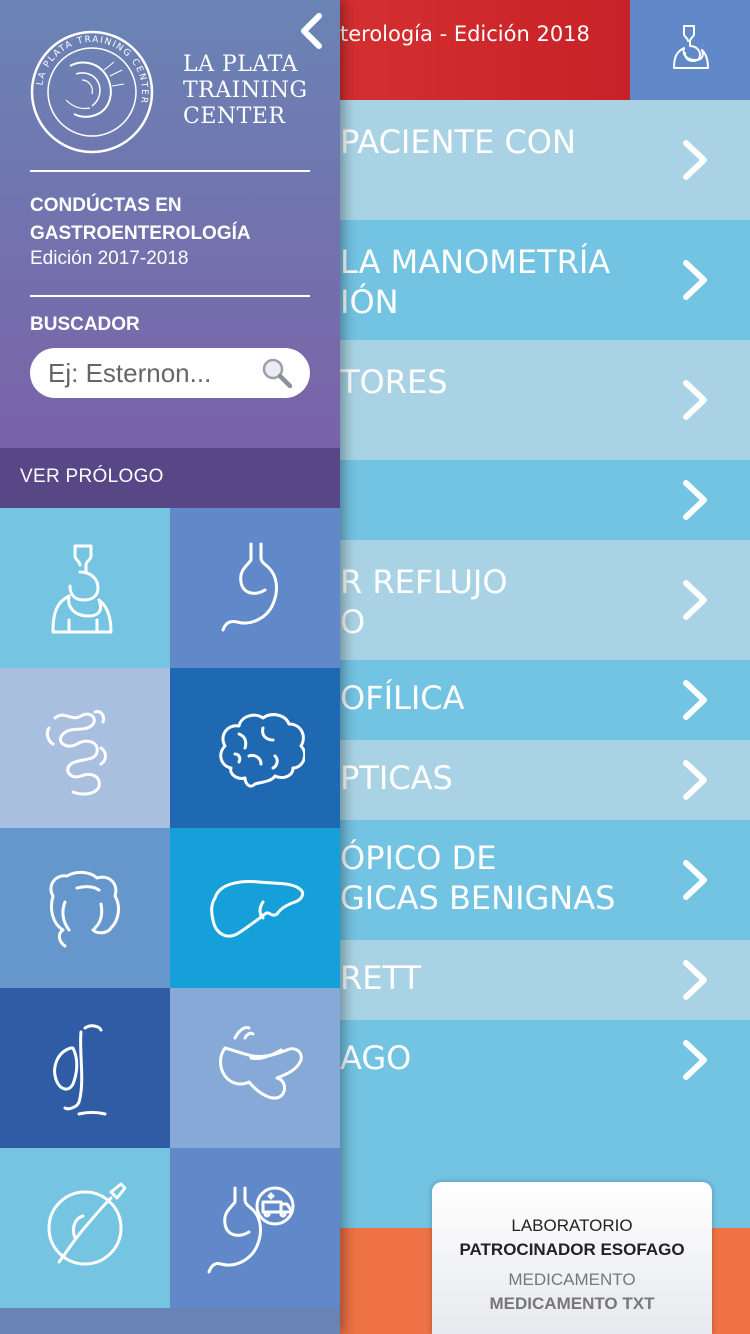  Describe the element at coordinates (478, 898) in the screenshot. I see `menu-row-label-line2: GICAS BENIGNAS` at that location.